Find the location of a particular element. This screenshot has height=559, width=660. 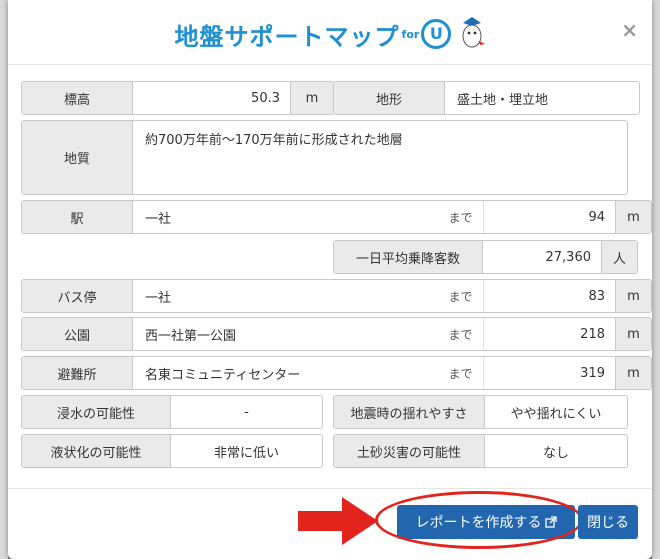

station-row: 駅 一社 まで 94 m is located at coordinates (336, 217).